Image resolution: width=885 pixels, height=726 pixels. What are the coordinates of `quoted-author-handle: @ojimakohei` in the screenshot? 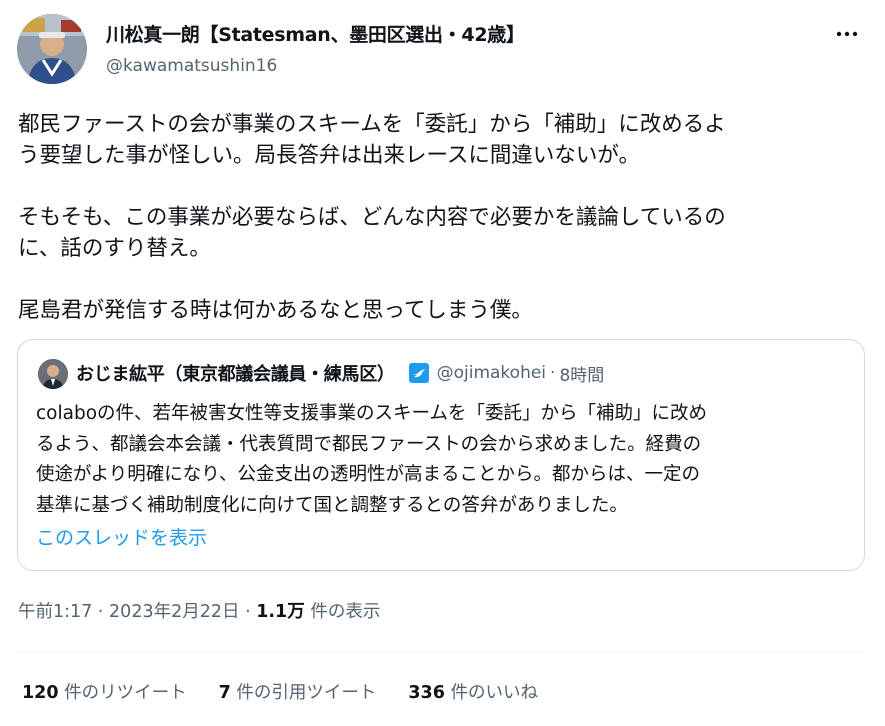 It's located at (491, 373).